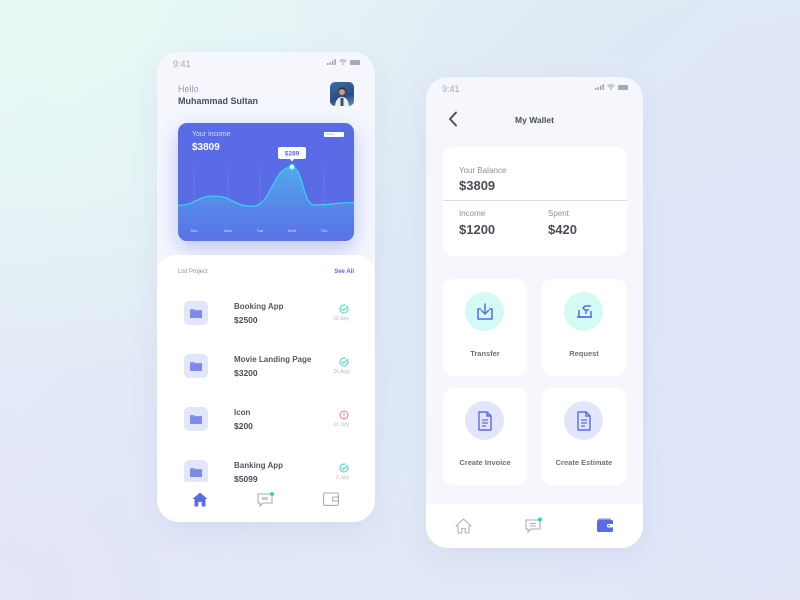 The width and height of the screenshot is (800, 600). What do you see at coordinates (266, 374) in the screenshot?
I see `project-list-item: Movie Landing Page $3200 26 Aug` at bounding box center [266, 374].